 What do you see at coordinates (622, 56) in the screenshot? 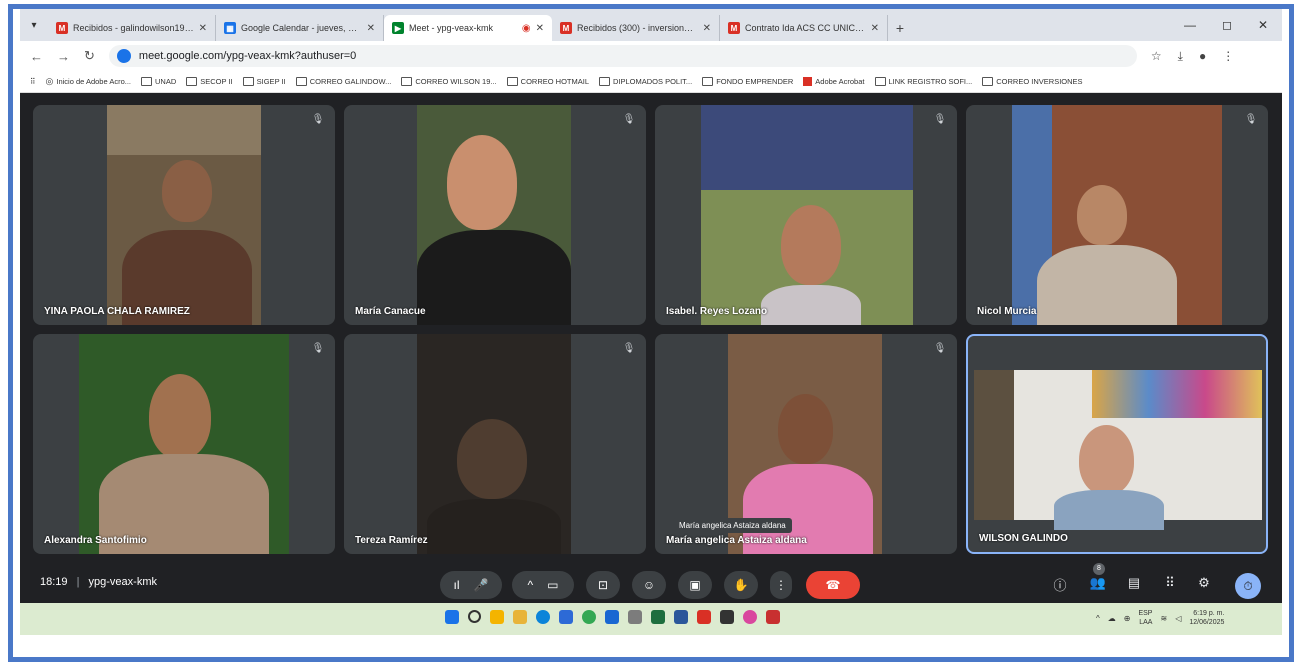
I see `url-field: meet.google.com/ypg-veax-kmk?authuser=0` at bounding box center [622, 56].